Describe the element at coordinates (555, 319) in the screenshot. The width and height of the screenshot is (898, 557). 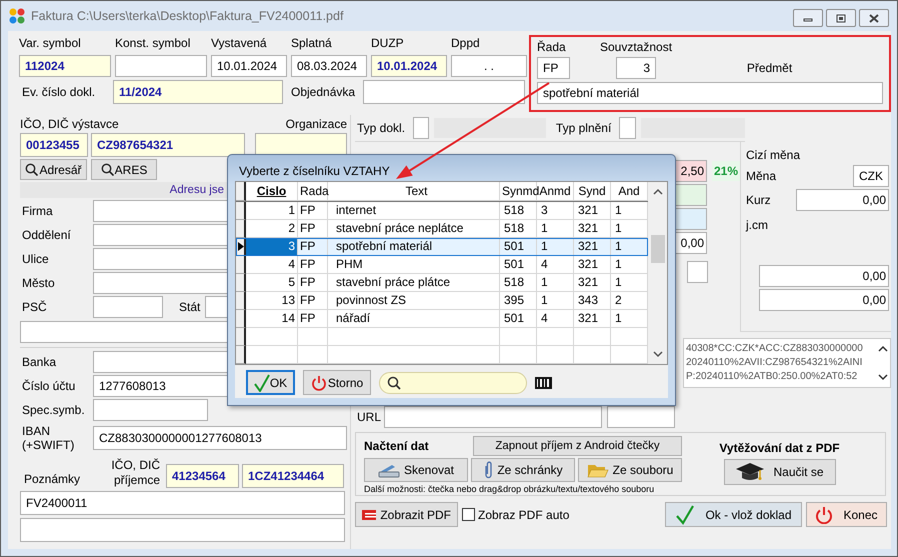
I see `table-cell: 4` at that location.